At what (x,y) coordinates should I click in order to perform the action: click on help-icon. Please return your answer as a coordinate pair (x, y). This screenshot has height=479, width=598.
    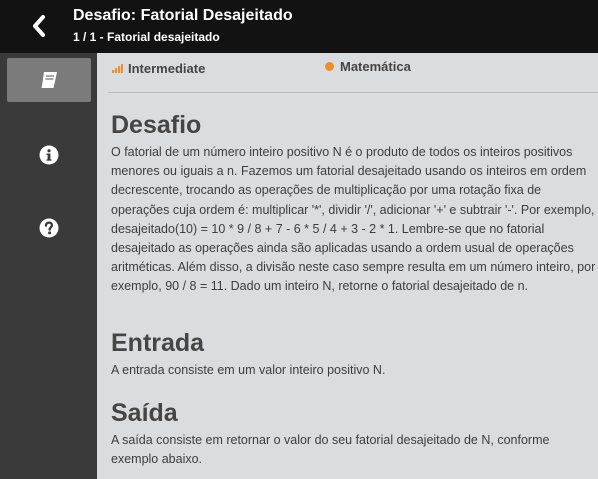
    Looking at the image, I should click on (49, 228).